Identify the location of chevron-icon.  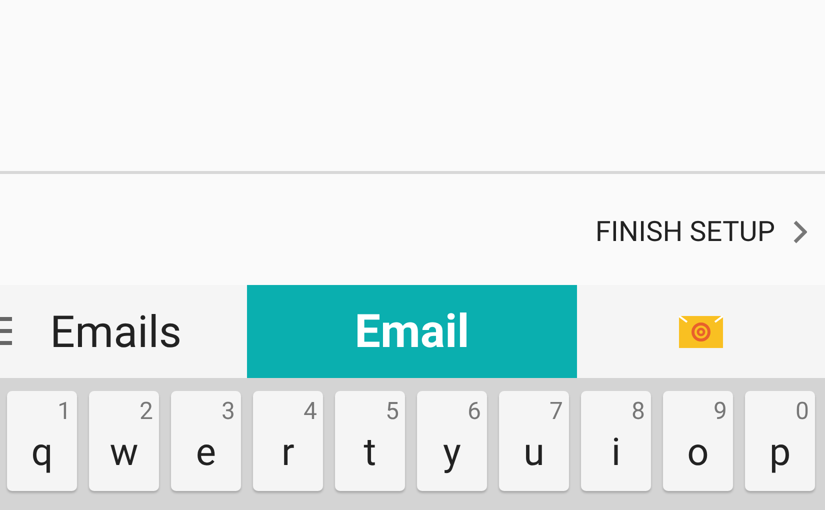
(800, 232).